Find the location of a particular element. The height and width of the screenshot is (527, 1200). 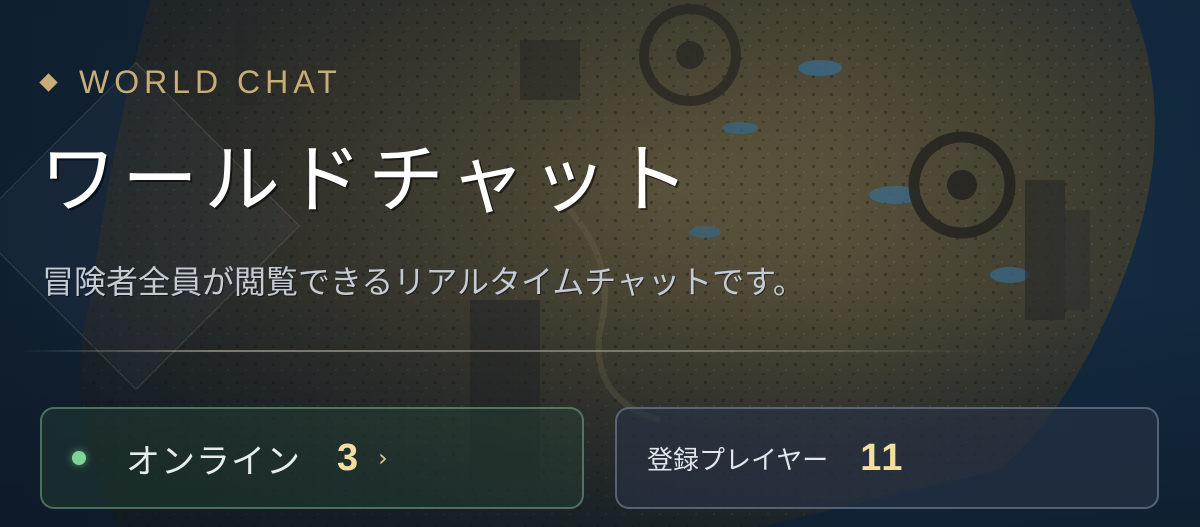

online-count: 3 is located at coordinates (348, 457).